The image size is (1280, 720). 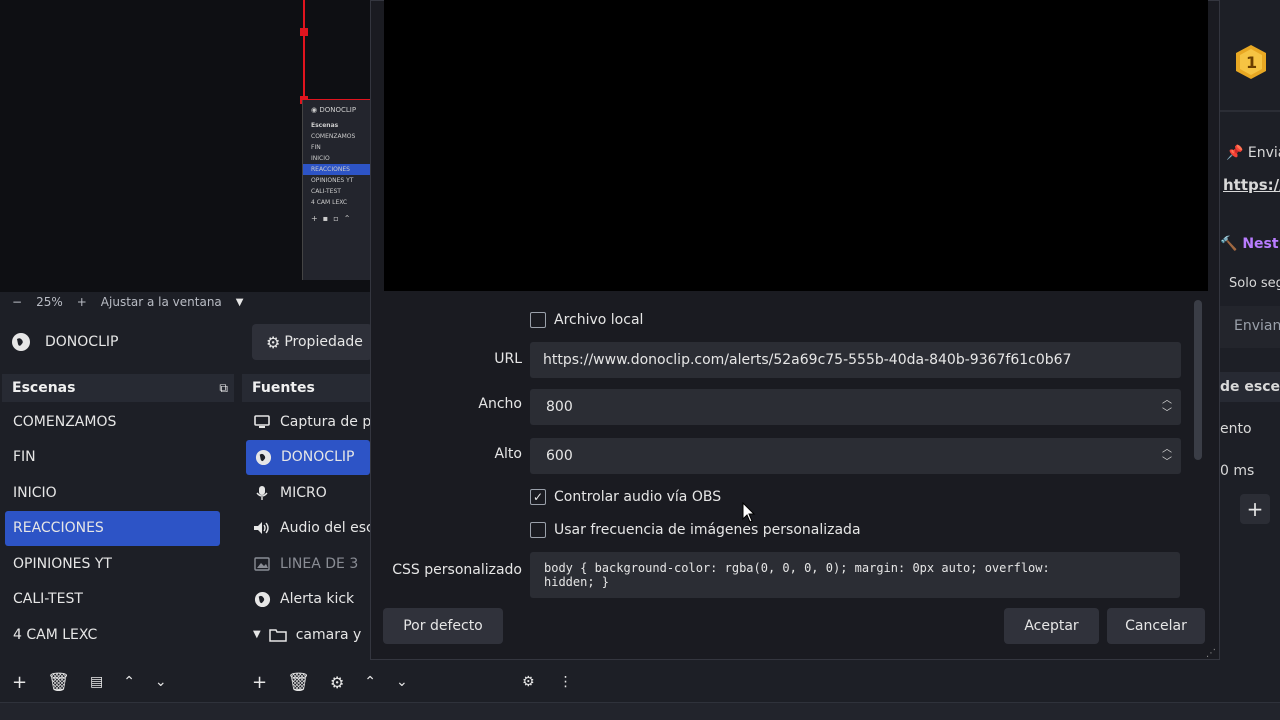 I want to click on source-item: Alerta kick, so click(x=306, y=600).